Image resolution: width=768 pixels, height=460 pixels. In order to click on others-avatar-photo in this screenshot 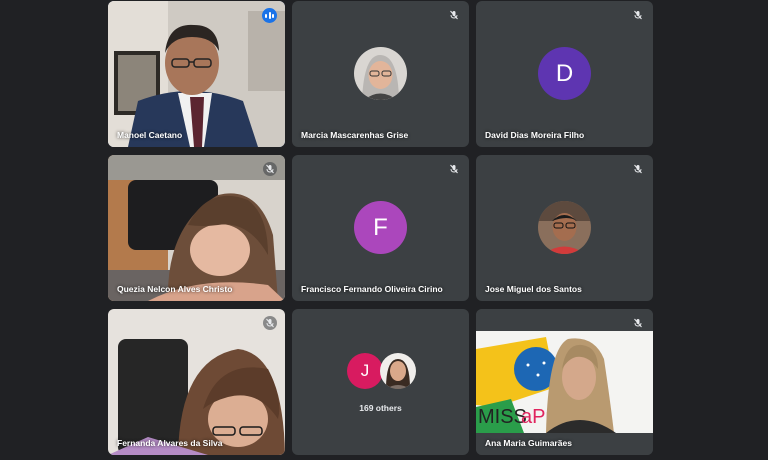, I will do `click(398, 371)`.